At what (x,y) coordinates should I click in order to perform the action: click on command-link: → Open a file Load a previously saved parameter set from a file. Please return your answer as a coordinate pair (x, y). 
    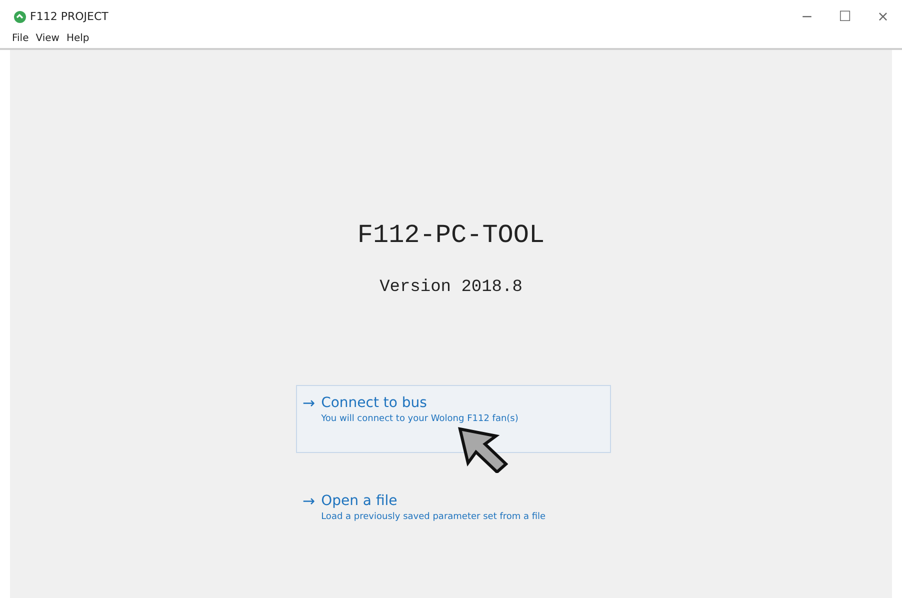
    Looking at the image, I should click on (453, 517).